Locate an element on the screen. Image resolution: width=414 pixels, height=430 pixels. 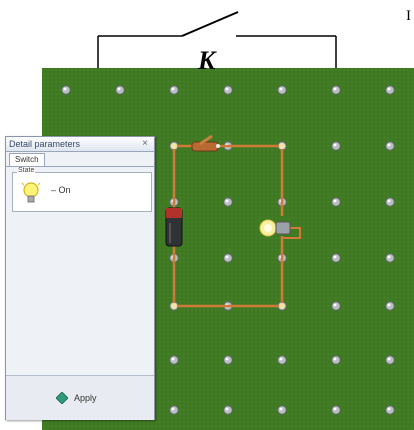
panel-title: Detail parameters is located at coordinates (45, 144).